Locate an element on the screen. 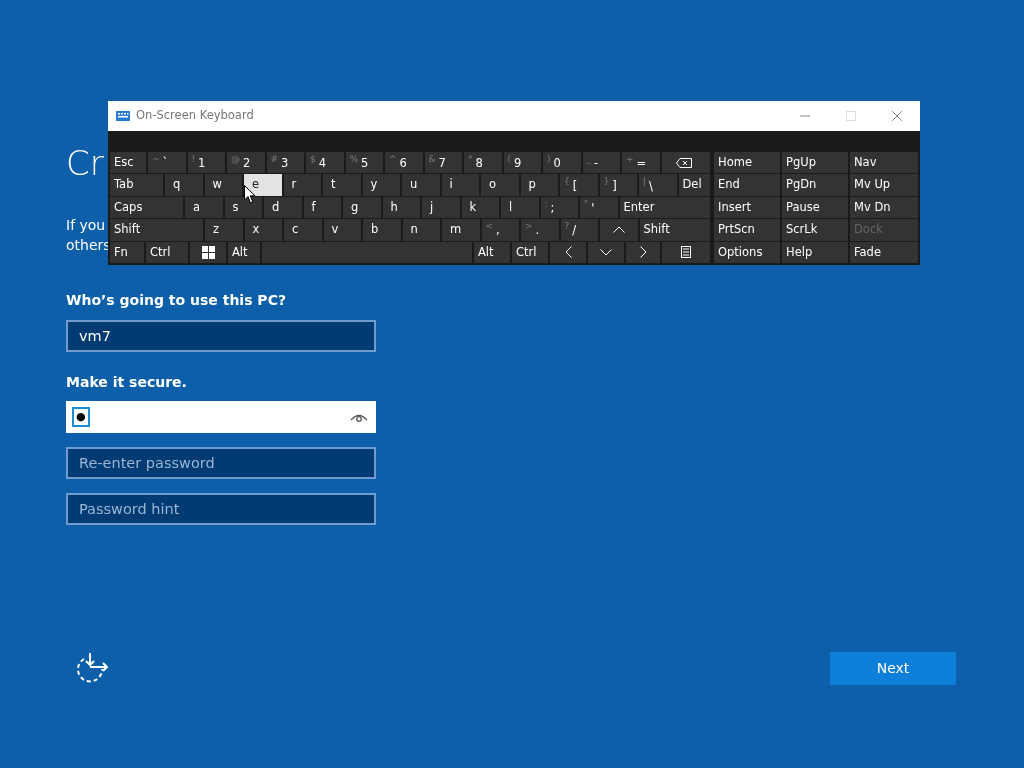  keyboard-key: b is located at coordinates (382, 230).